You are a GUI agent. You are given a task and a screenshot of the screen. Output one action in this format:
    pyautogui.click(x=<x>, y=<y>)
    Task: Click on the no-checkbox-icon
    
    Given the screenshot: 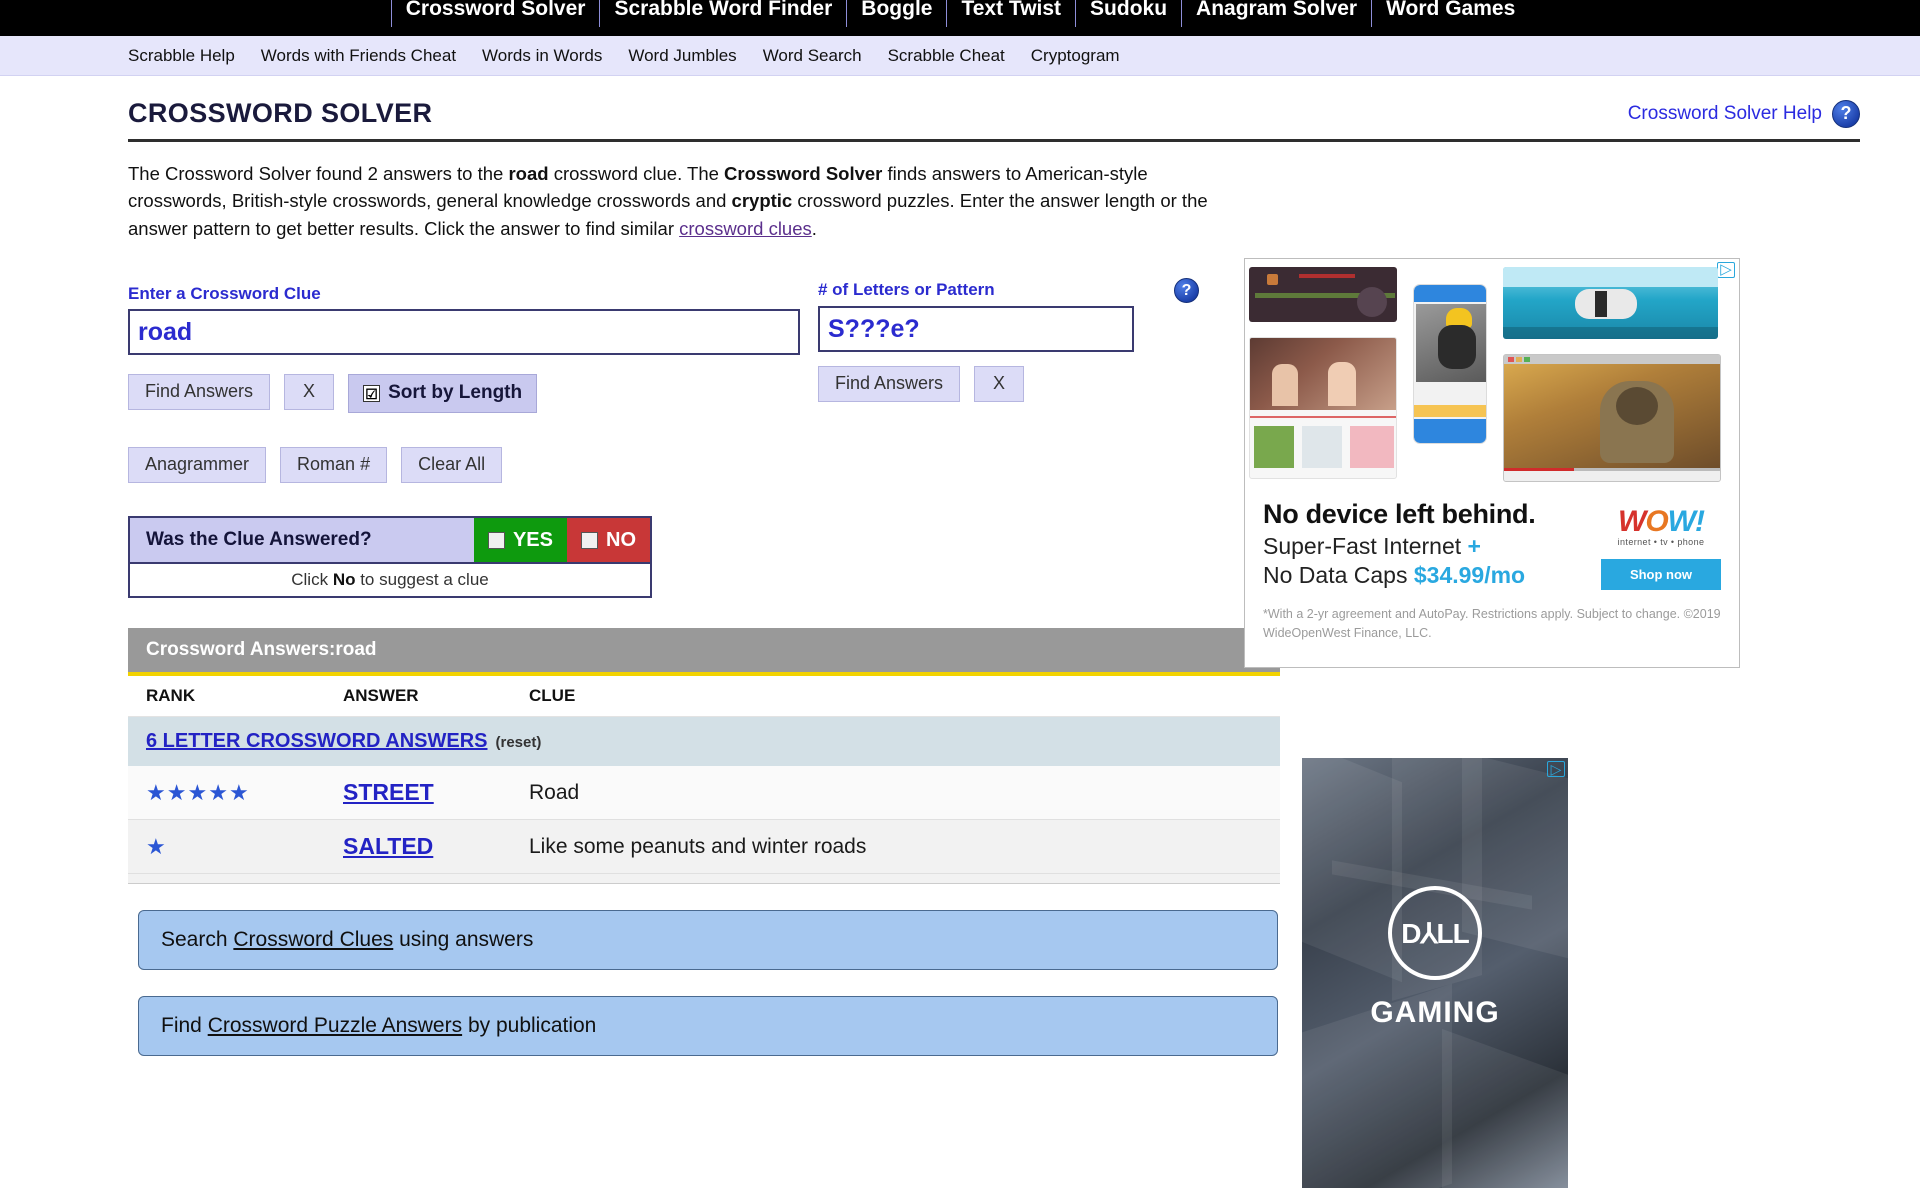 What is the action you would take?
    pyautogui.click(x=589, y=540)
    